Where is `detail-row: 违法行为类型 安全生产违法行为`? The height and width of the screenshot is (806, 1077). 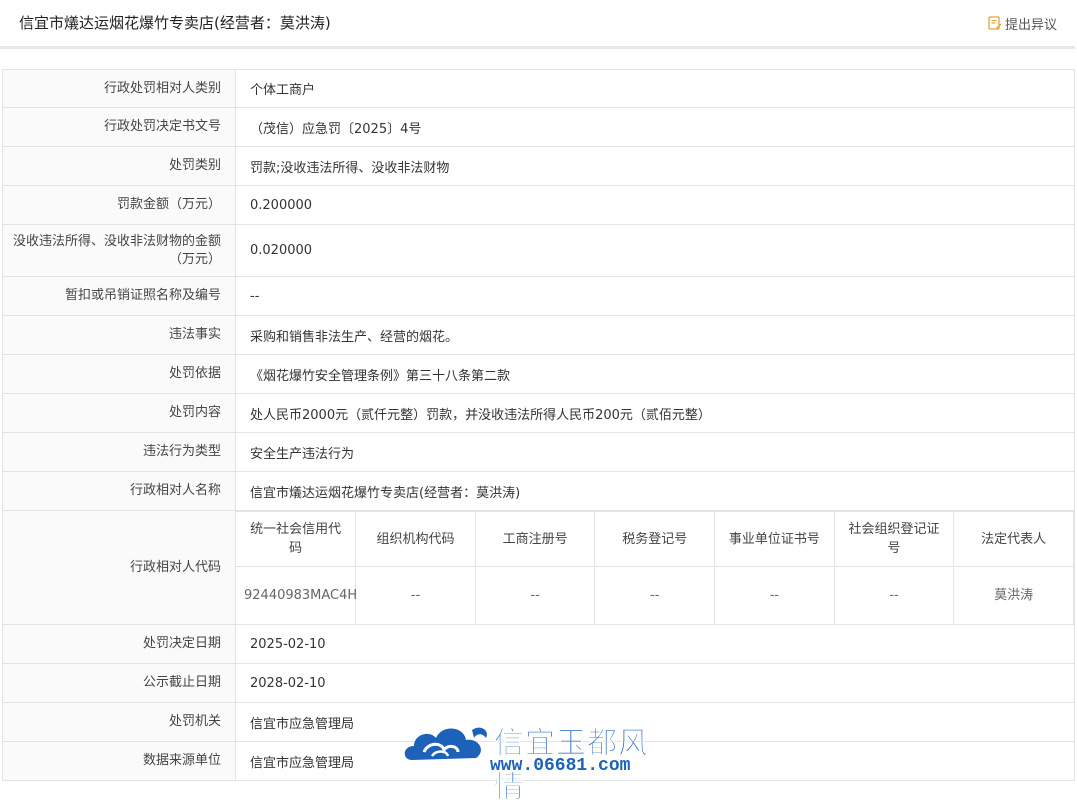 detail-row: 违法行为类型 安全生产违法行为 is located at coordinates (538, 452).